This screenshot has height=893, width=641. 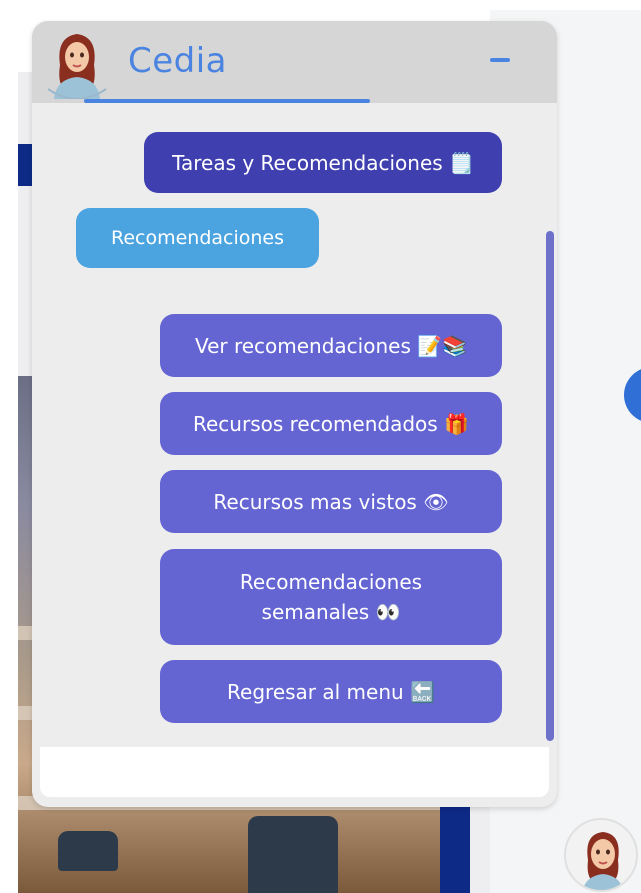 I want to click on chat-message-input, so click(x=294, y=772).